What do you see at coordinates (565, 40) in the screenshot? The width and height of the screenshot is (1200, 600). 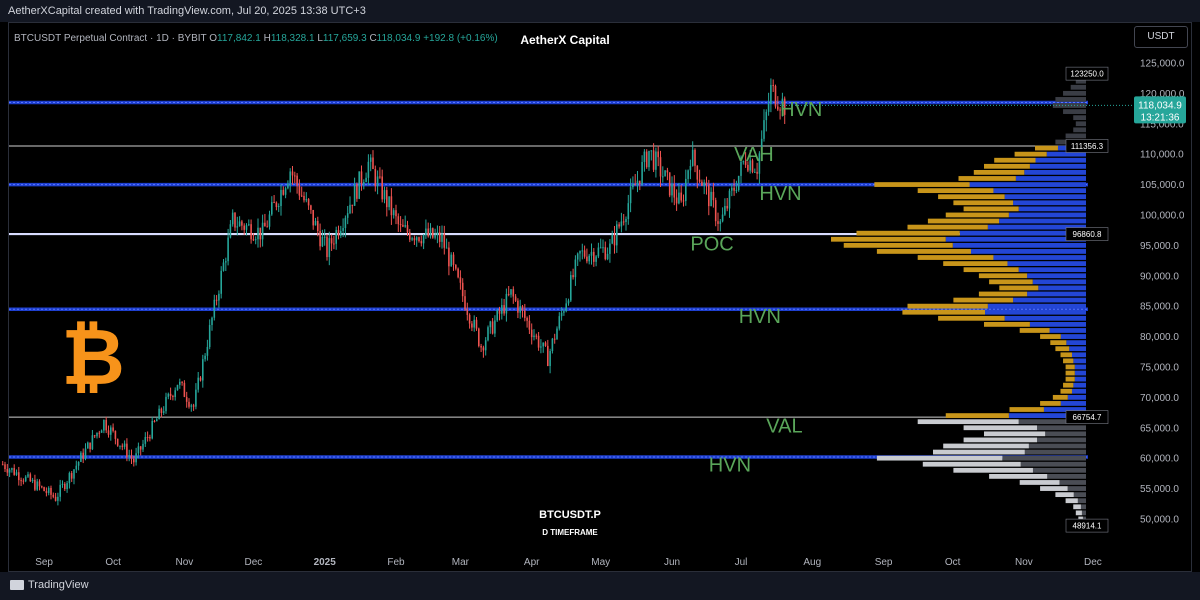 I see `brand-title: AetherX Capital` at bounding box center [565, 40].